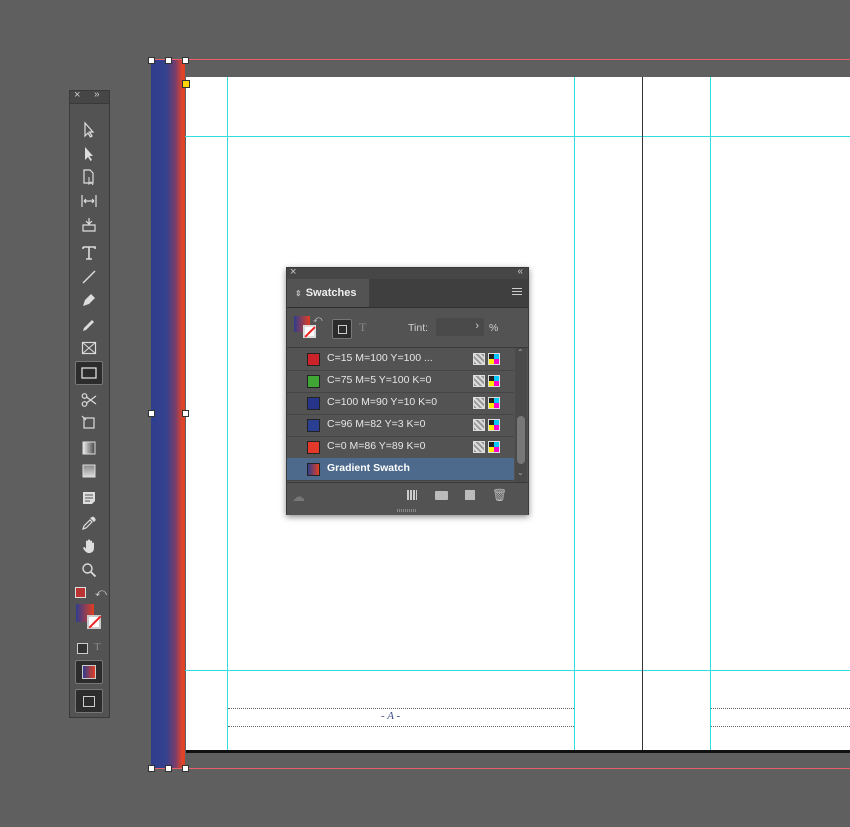  What do you see at coordinates (499, 495) in the screenshot?
I see `trash-icon: 🗑` at bounding box center [499, 495].